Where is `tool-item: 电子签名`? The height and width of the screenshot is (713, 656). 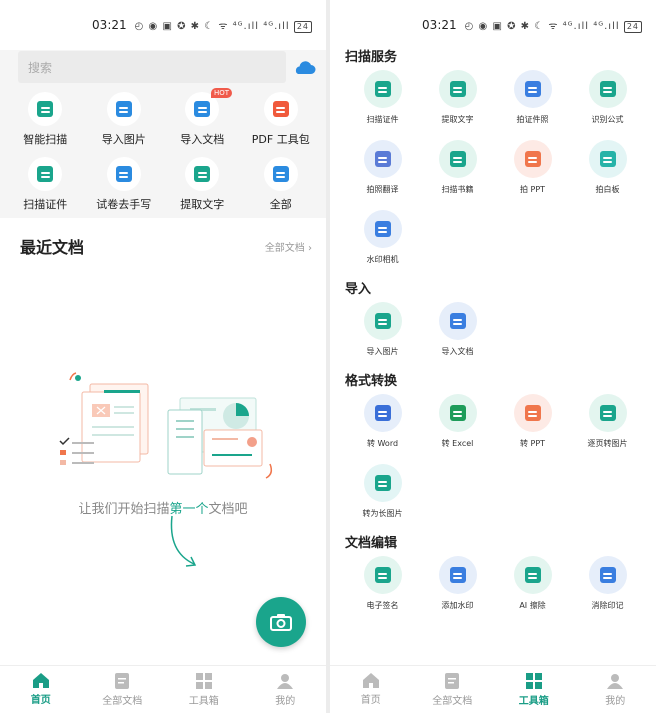
tool-item: 电子签名 is located at coordinates (382, 587).